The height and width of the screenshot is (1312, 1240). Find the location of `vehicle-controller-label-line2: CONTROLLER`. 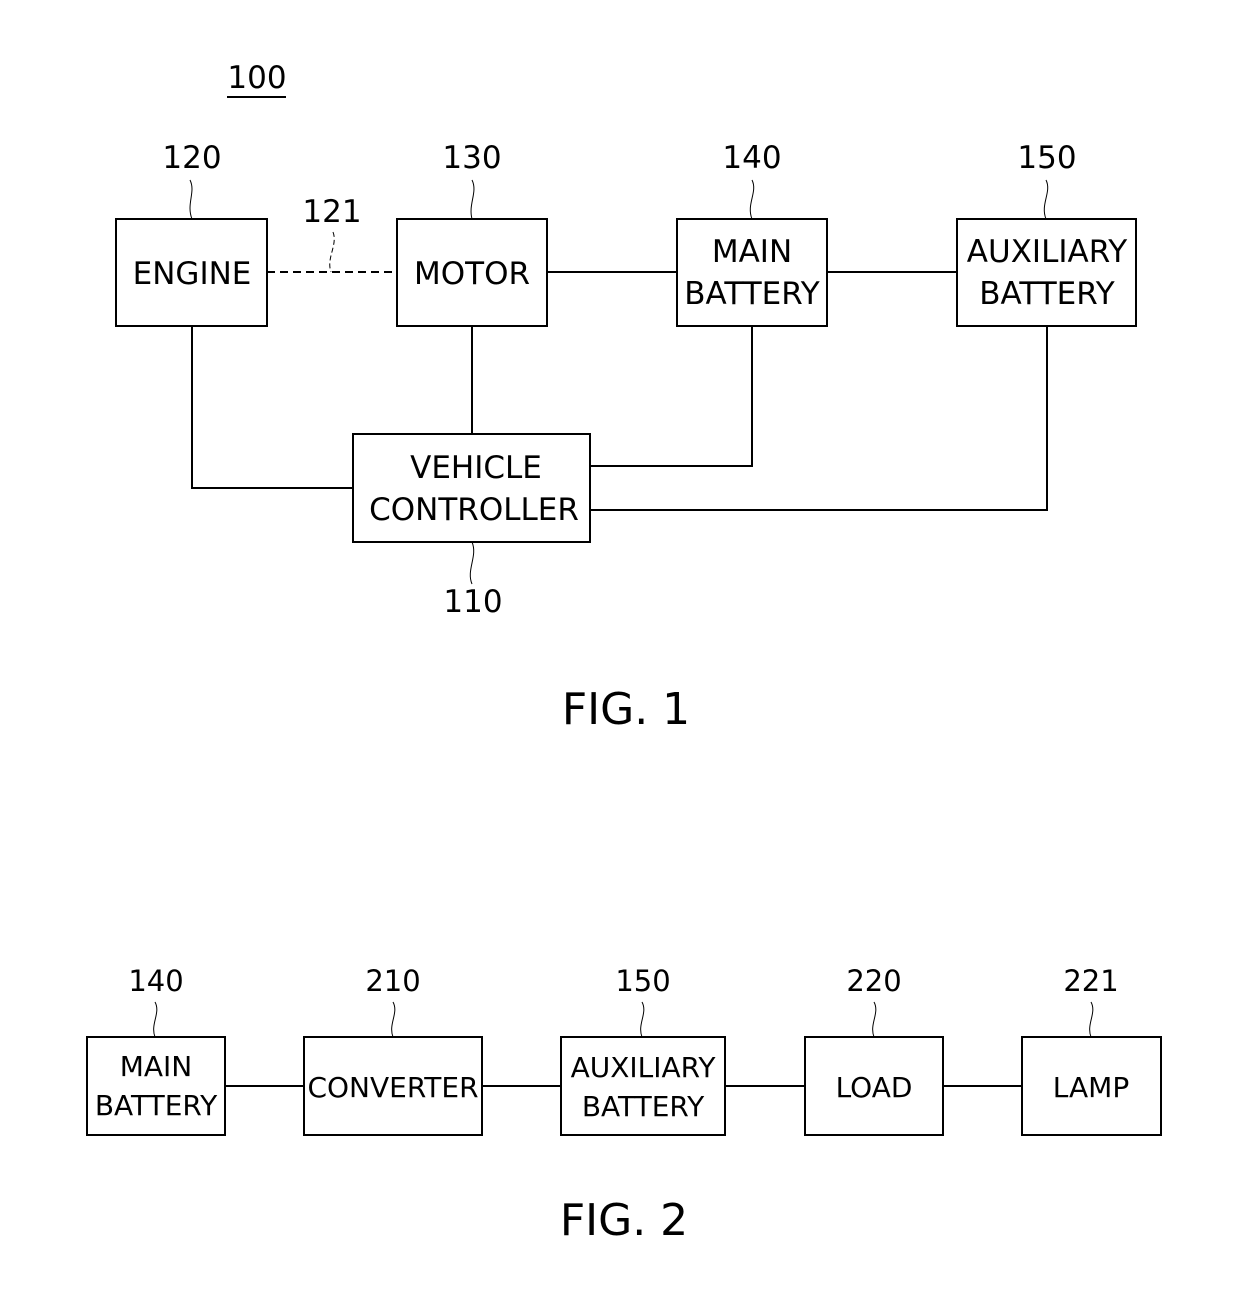

vehicle-controller-label-line2: CONTROLLER is located at coordinates (474, 510).